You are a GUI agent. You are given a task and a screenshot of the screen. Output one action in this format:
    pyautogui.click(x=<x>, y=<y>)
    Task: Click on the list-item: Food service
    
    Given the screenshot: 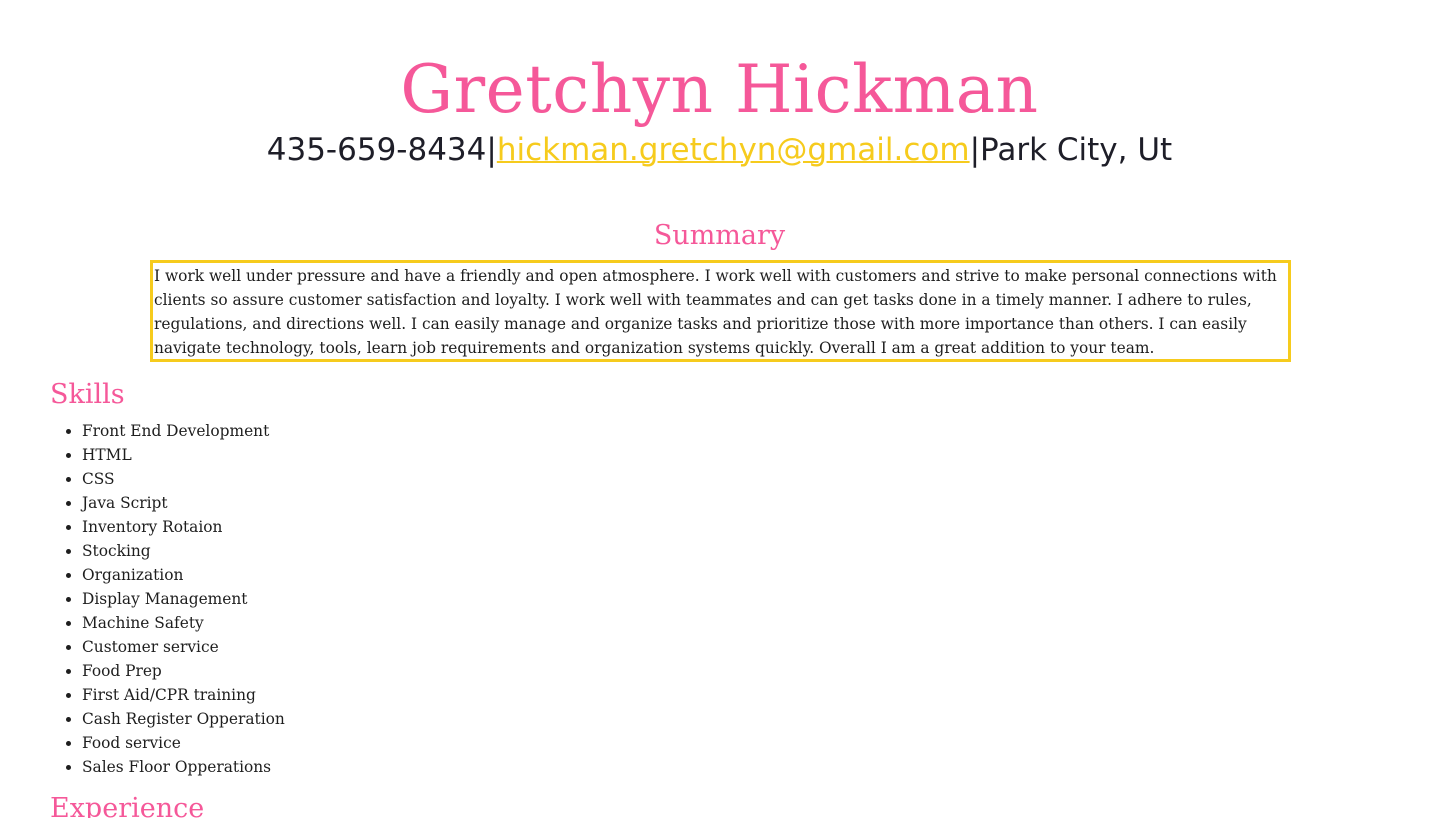 What is the action you would take?
    pyautogui.click(x=183, y=743)
    